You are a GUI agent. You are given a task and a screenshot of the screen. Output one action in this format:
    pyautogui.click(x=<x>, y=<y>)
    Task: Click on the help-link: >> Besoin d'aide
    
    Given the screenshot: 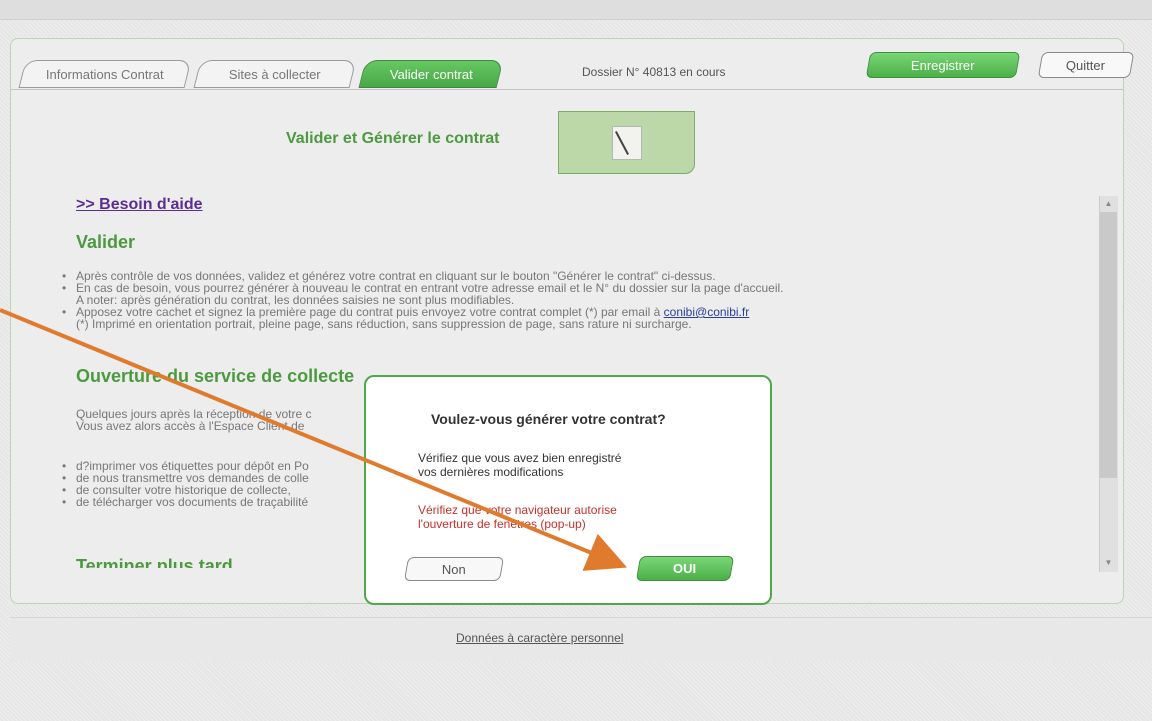 What is the action you would take?
    pyautogui.click(x=139, y=205)
    